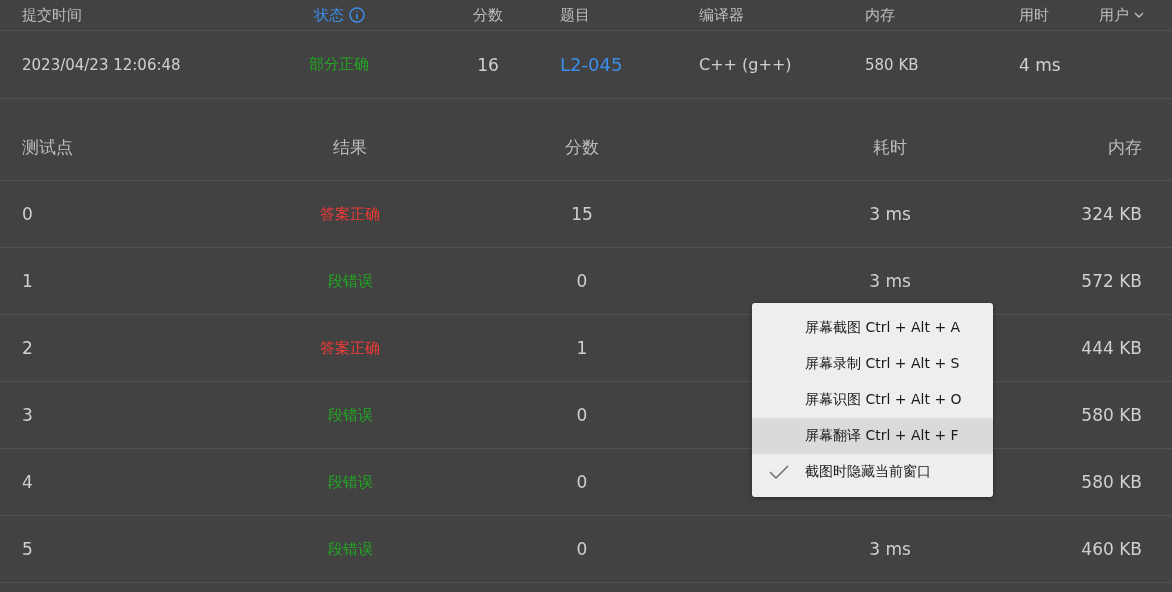 The height and width of the screenshot is (592, 1172). I want to click on table-cell: 572 KB, so click(1111, 281).